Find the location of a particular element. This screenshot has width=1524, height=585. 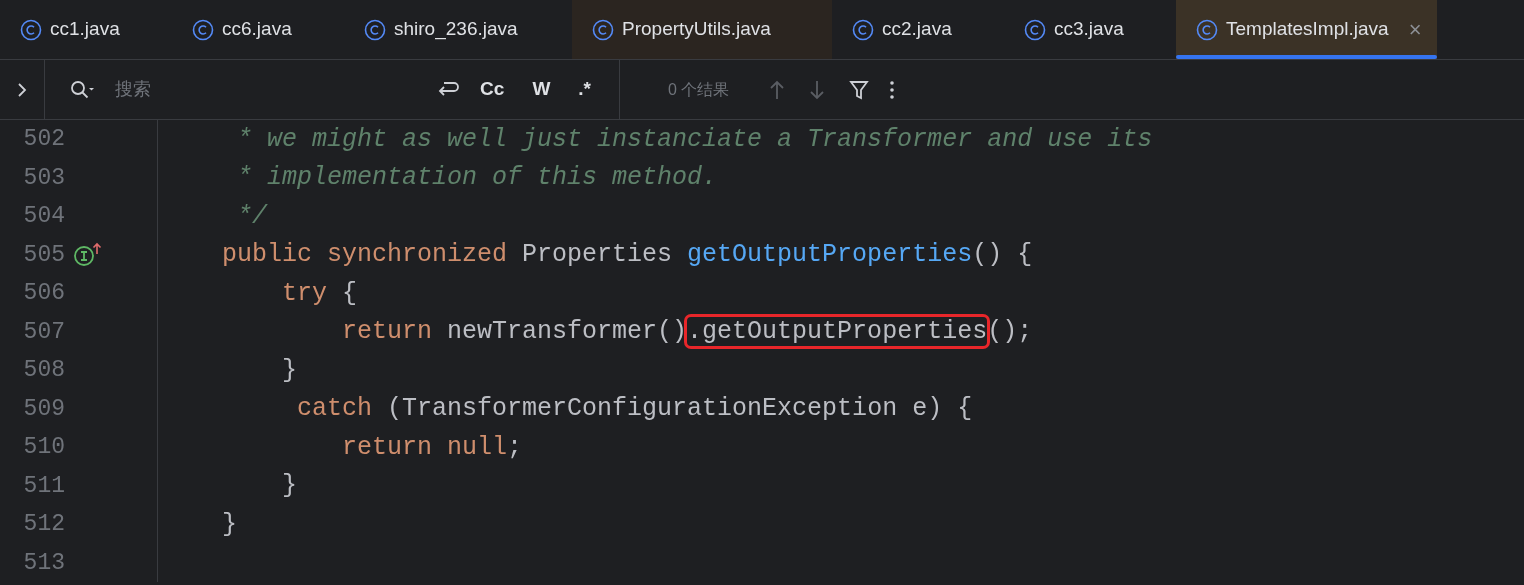

more-icon is located at coordinates (892, 89).